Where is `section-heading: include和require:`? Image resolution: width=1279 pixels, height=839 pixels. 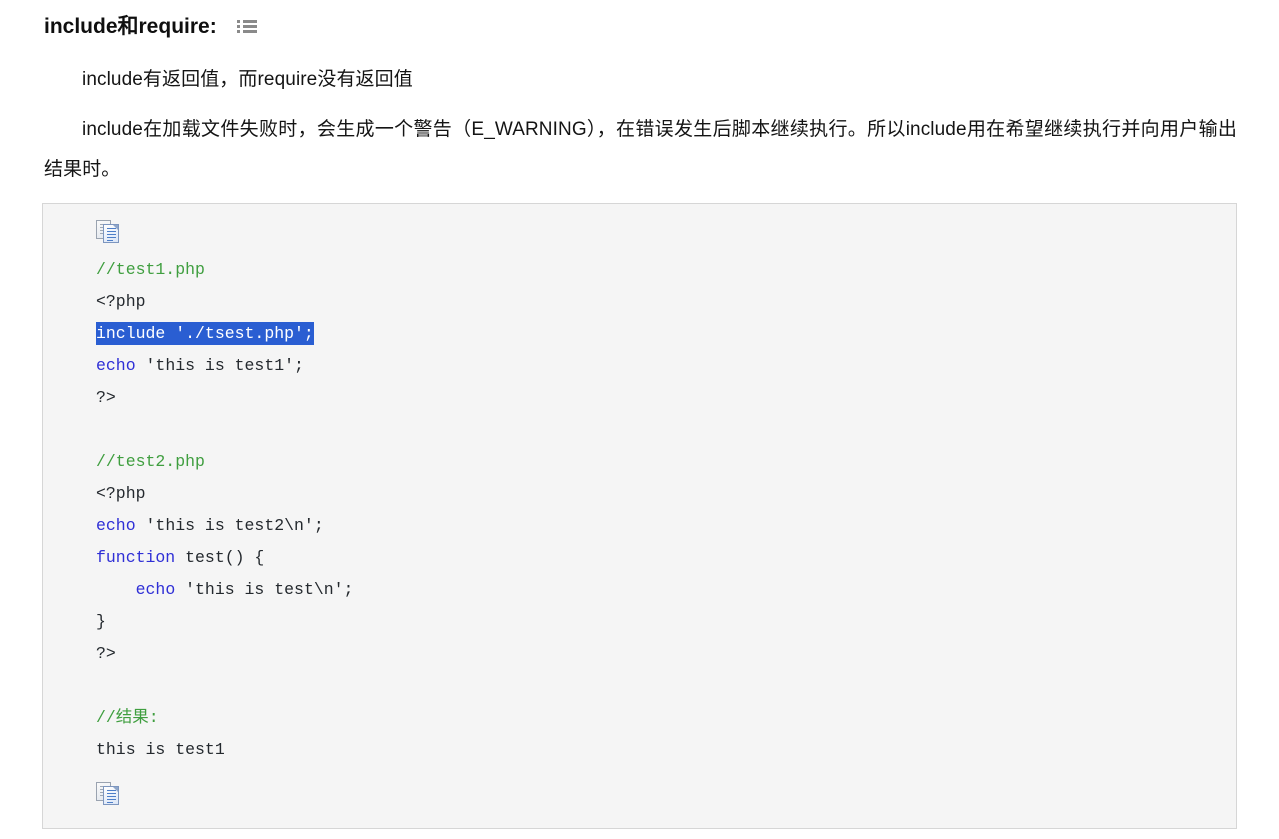
section-heading: include和require: is located at coordinates (639, 22).